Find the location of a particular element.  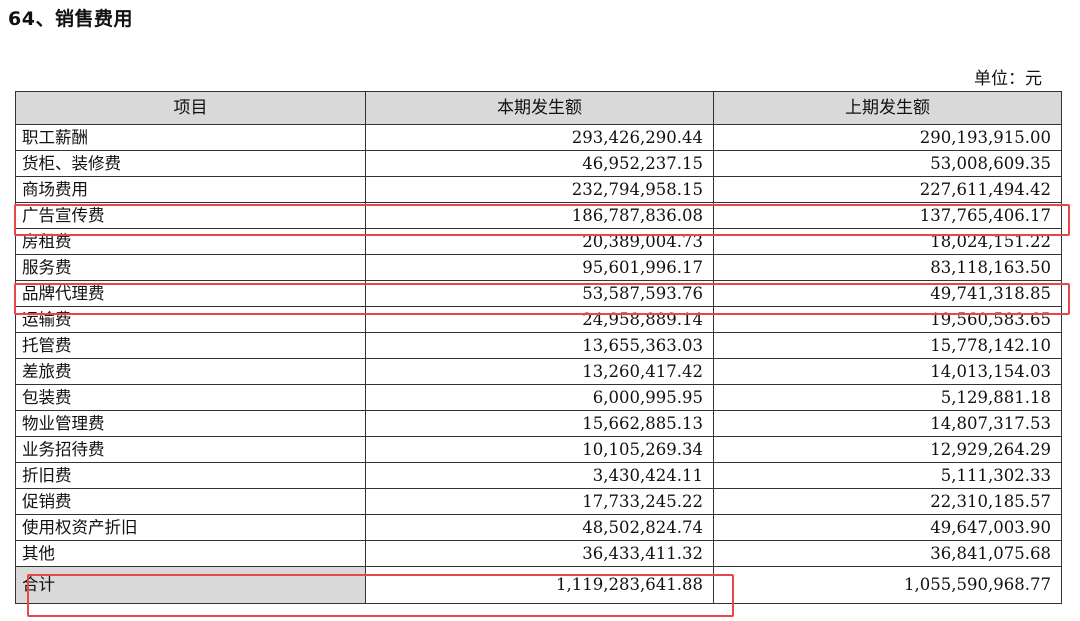

table-row: 房租费 20,389,004.73 18,024,151.22 is located at coordinates (538, 241).